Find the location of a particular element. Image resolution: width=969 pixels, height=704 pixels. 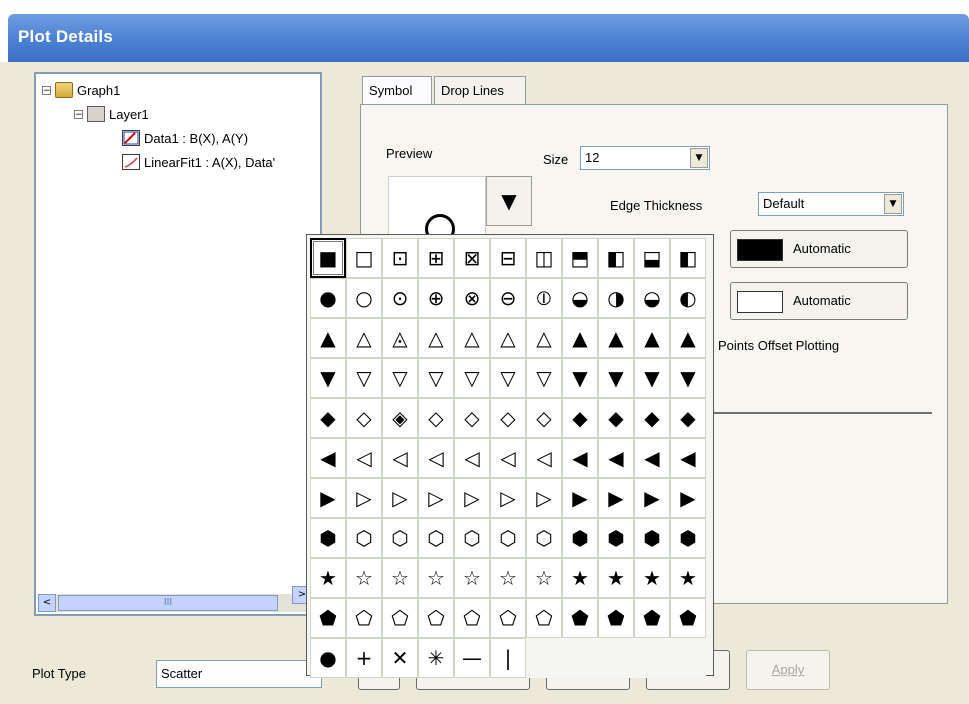

chevron-down-icon: ▼ is located at coordinates (699, 158).